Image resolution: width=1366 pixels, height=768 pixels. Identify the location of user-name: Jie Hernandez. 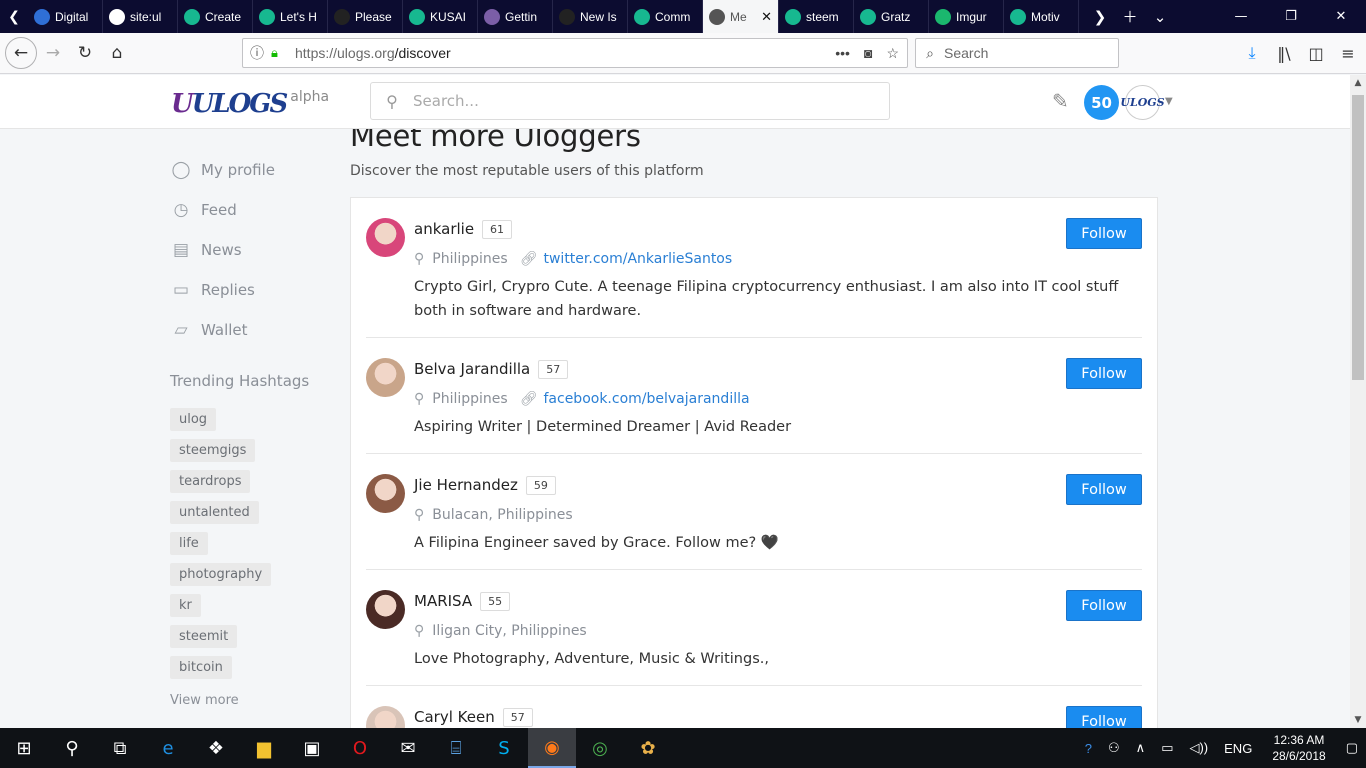
(466, 485).